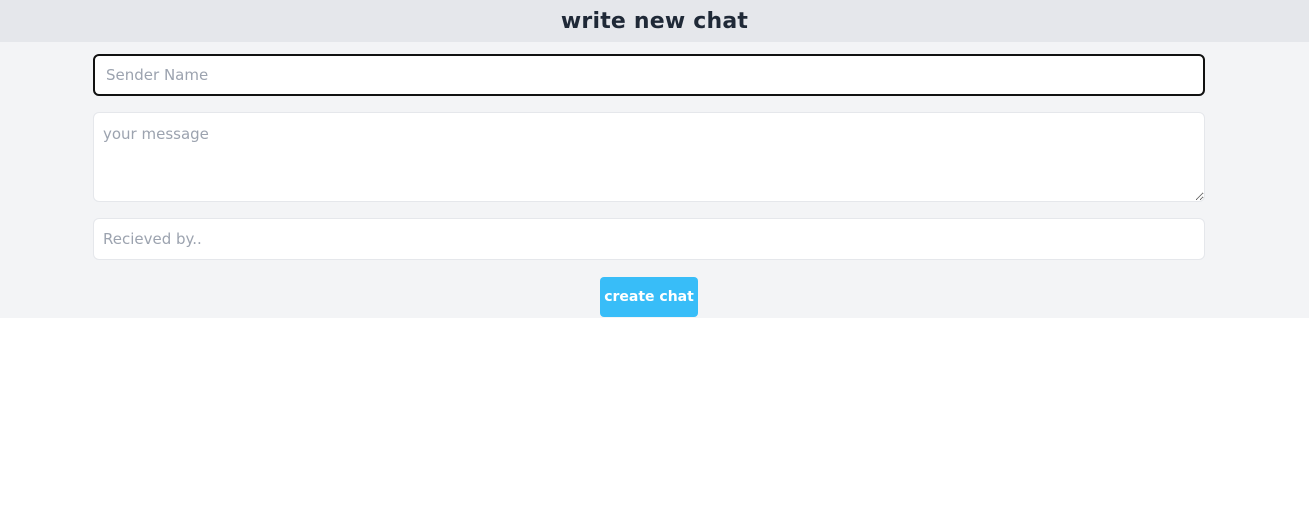 This screenshot has height=514, width=1309. I want to click on message-textarea, so click(649, 157).